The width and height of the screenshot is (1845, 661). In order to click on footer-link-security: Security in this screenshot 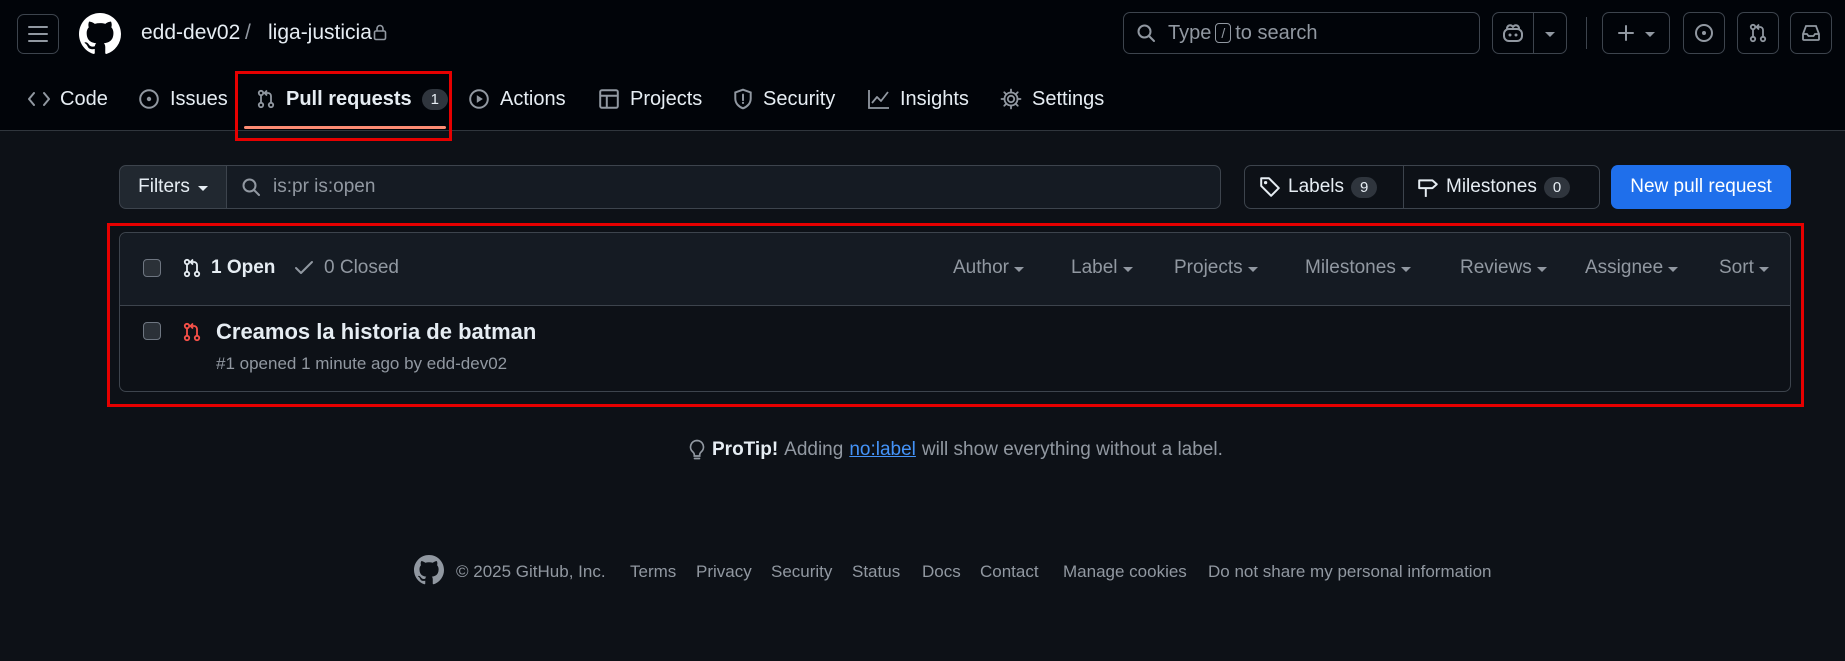, I will do `click(801, 572)`.